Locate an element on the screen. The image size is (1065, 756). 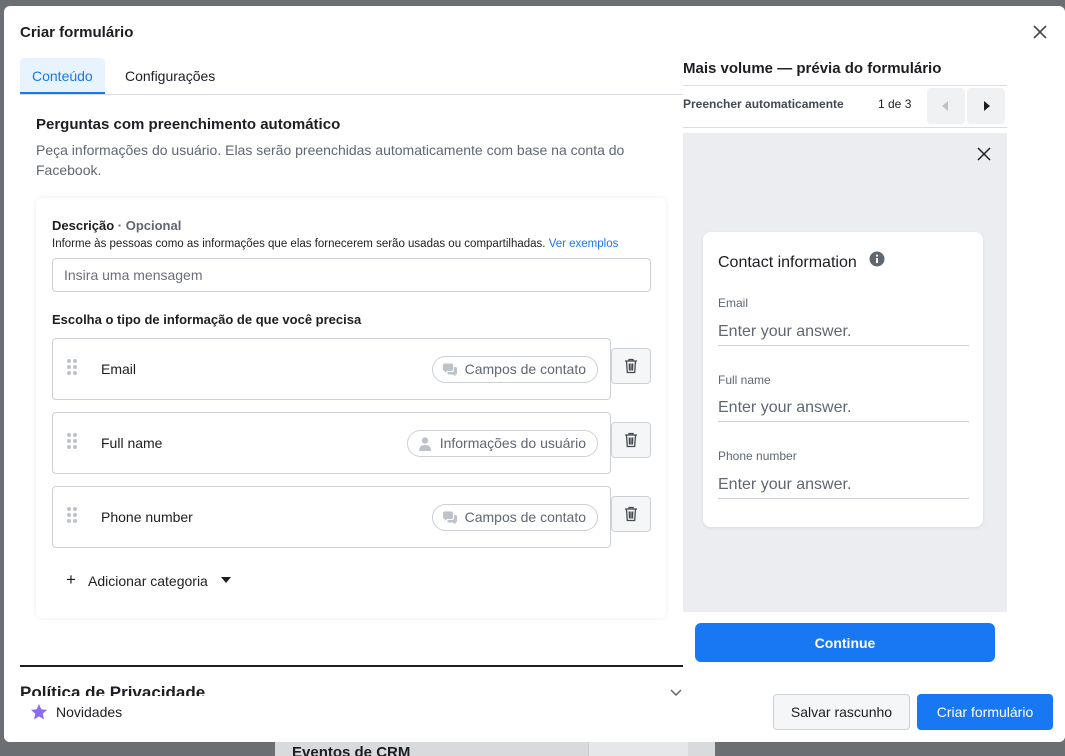
preview-field-label: Email is located at coordinates (733, 303).